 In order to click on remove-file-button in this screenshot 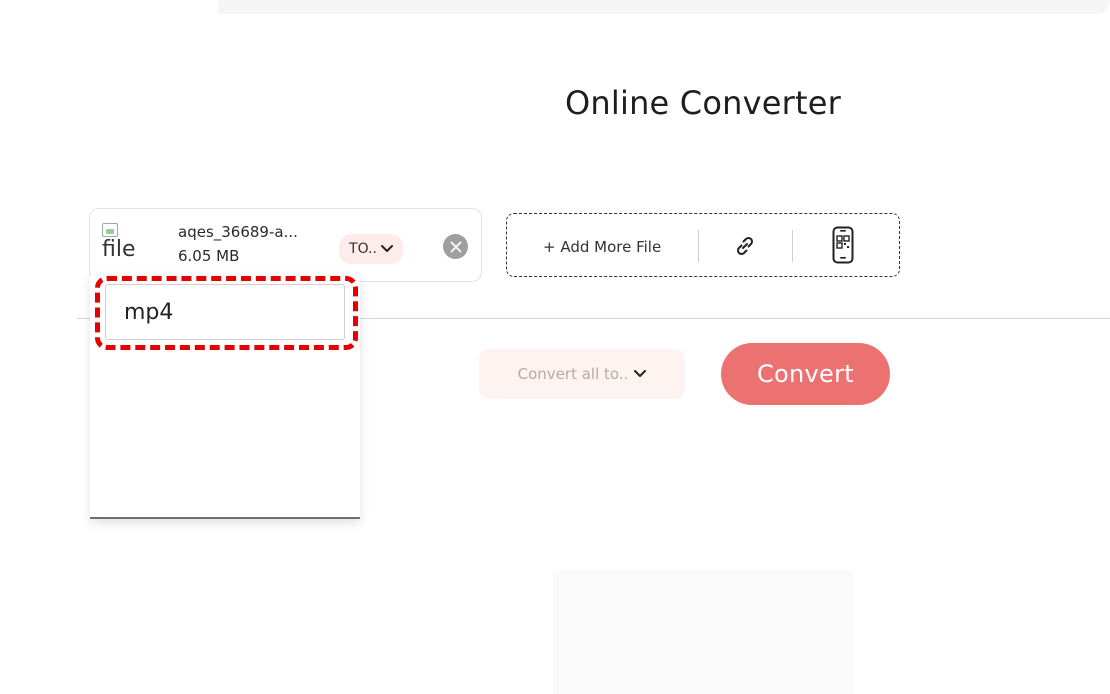, I will do `click(455, 246)`.